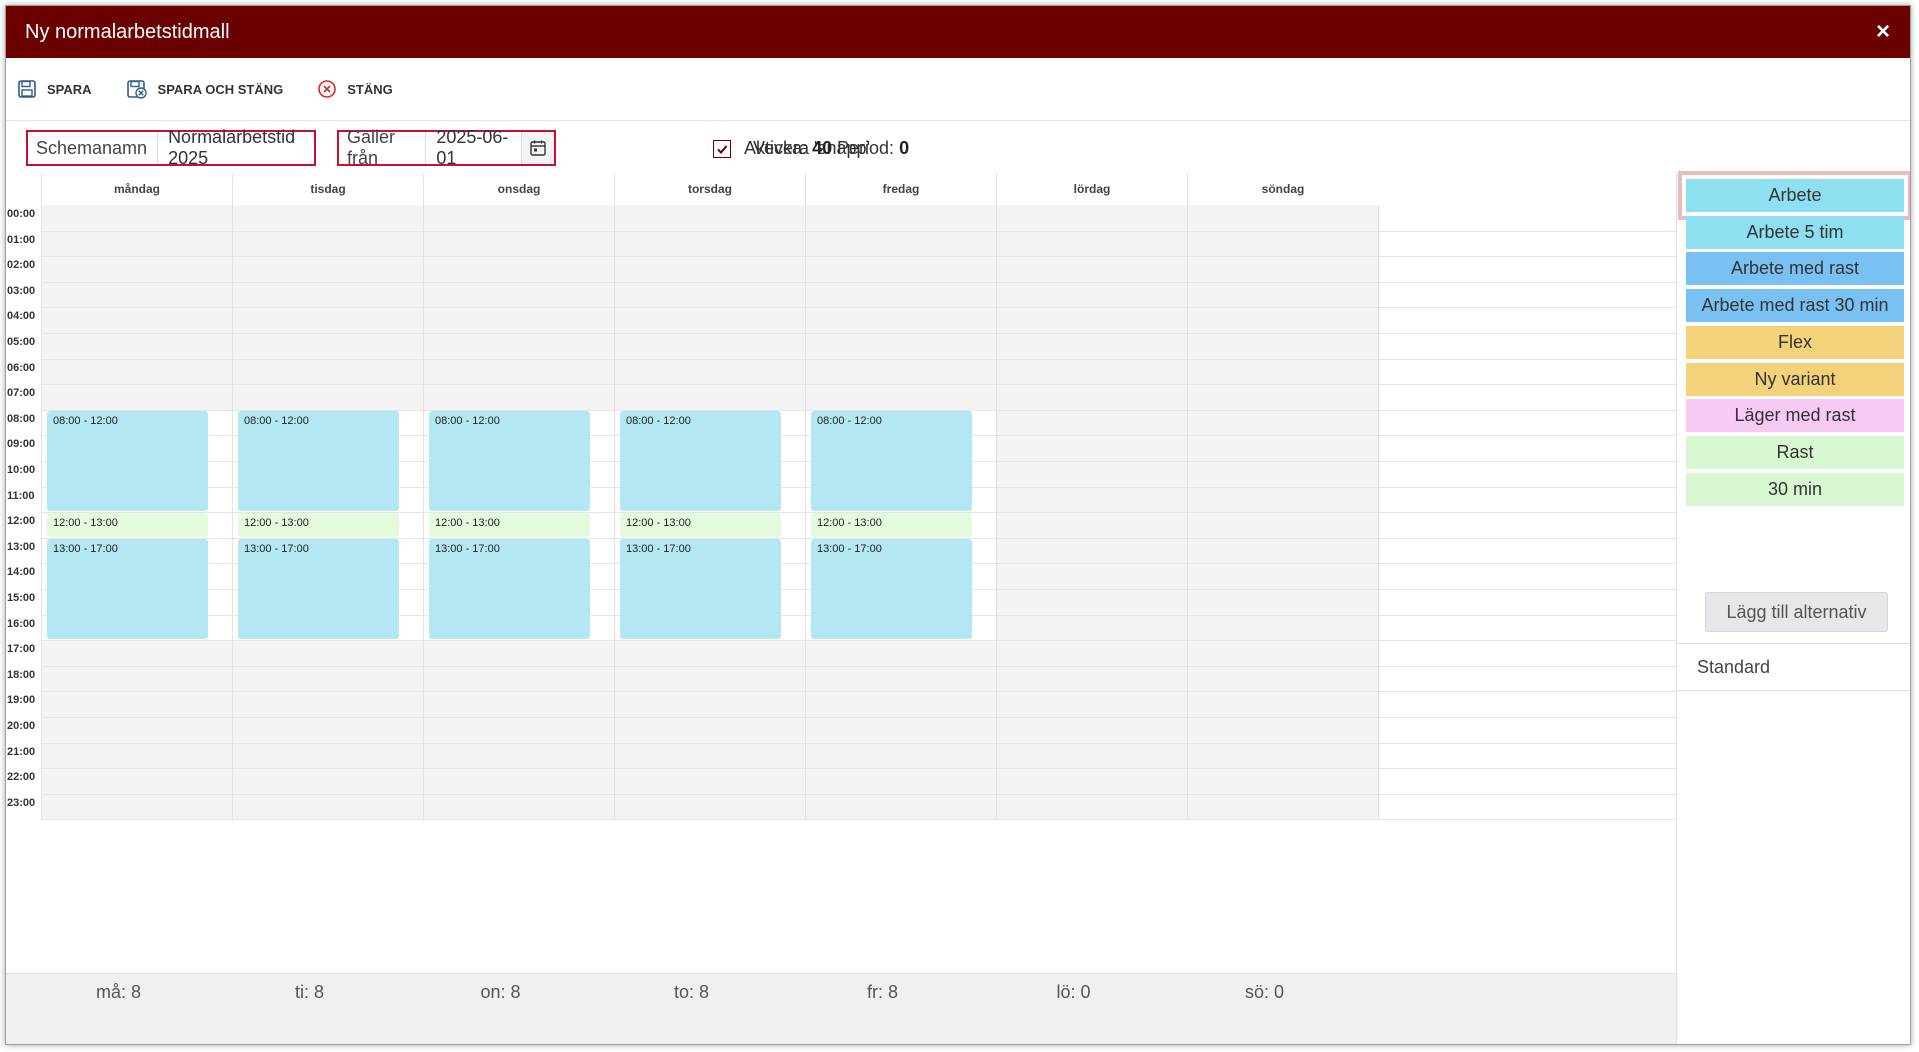 The height and width of the screenshot is (1052, 1919). I want to click on save-button: SPARA, so click(54, 89).